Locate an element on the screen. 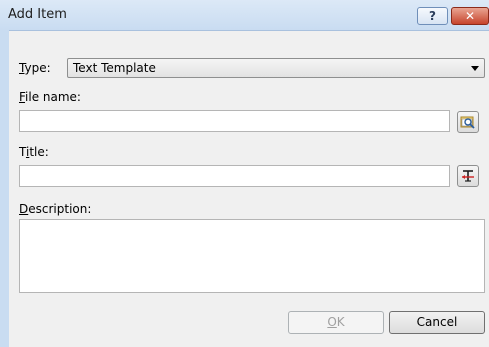 The image size is (489, 347). type-label-rest: ype: is located at coordinates (37, 68).